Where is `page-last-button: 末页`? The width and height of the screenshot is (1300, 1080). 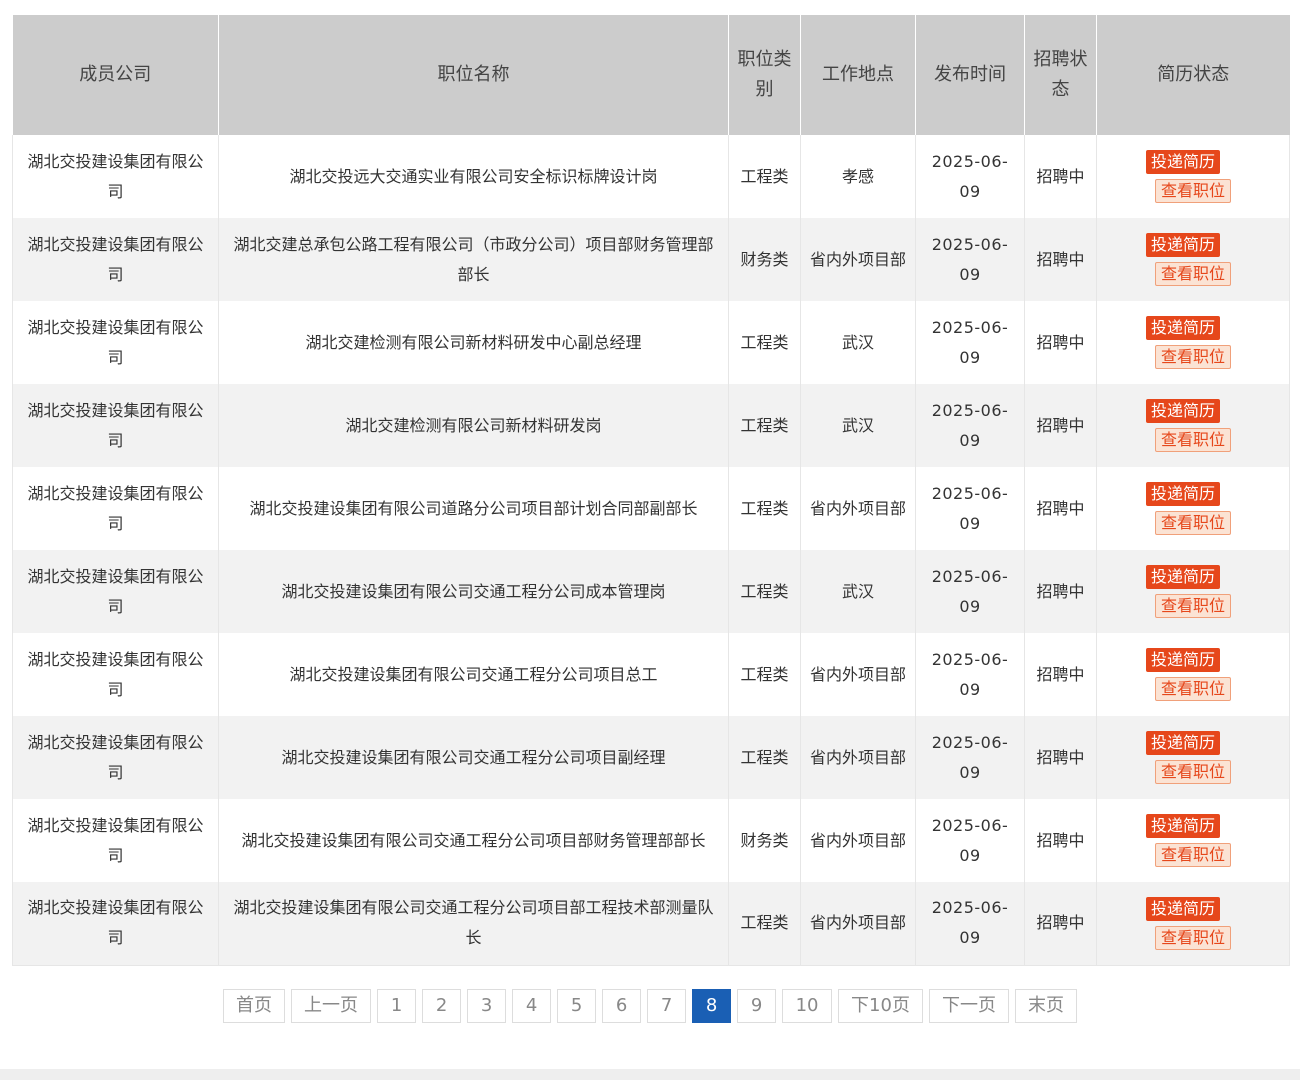 page-last-button: 末页 is located at coordinates (1045, 1006).